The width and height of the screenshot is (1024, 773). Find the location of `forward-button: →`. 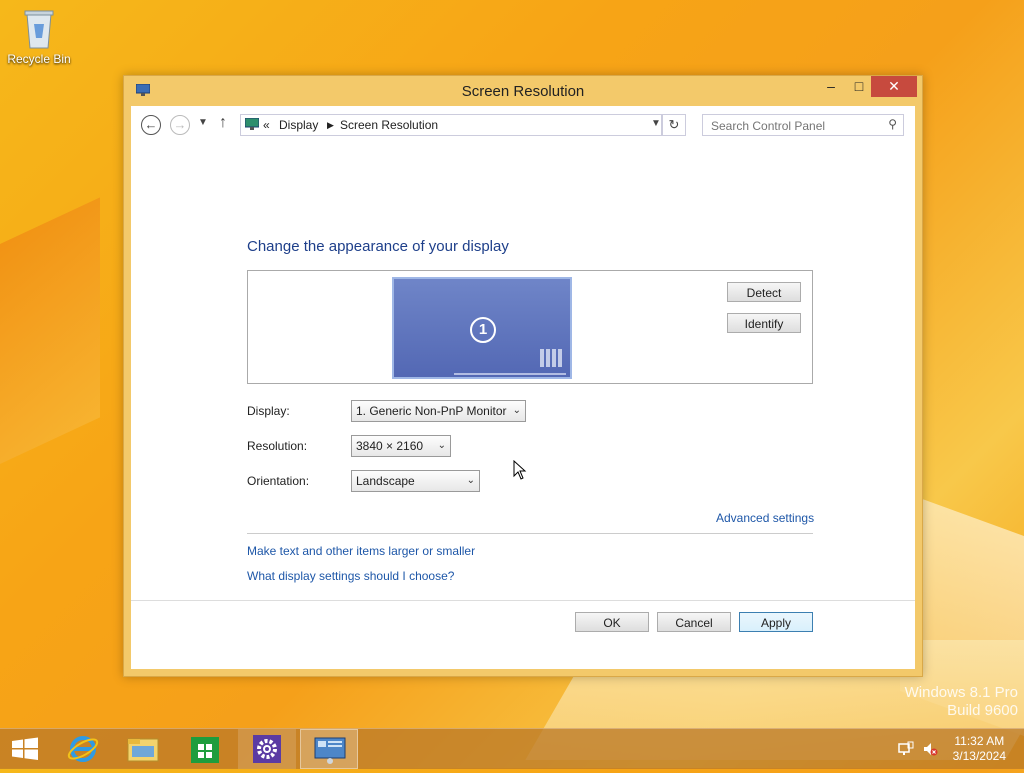

forward-button: → is located at coordinates (180, 125).